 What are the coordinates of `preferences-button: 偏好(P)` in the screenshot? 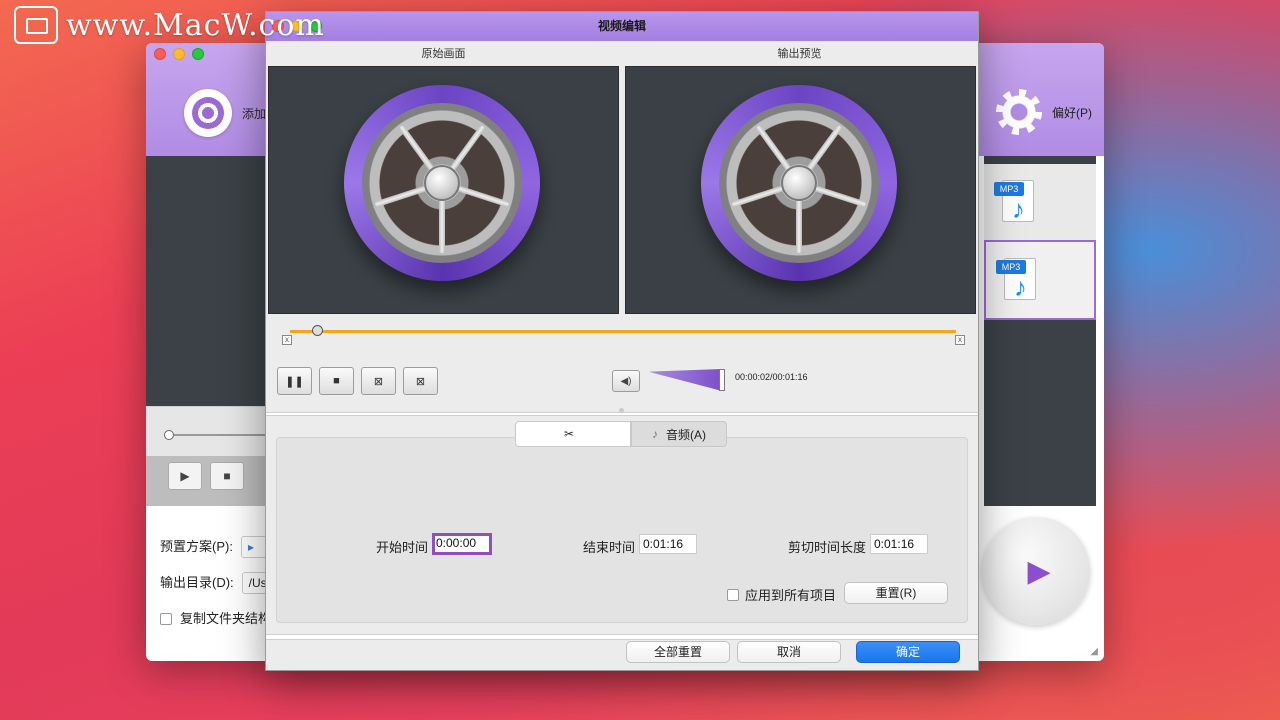 It's located at (1044, 112).